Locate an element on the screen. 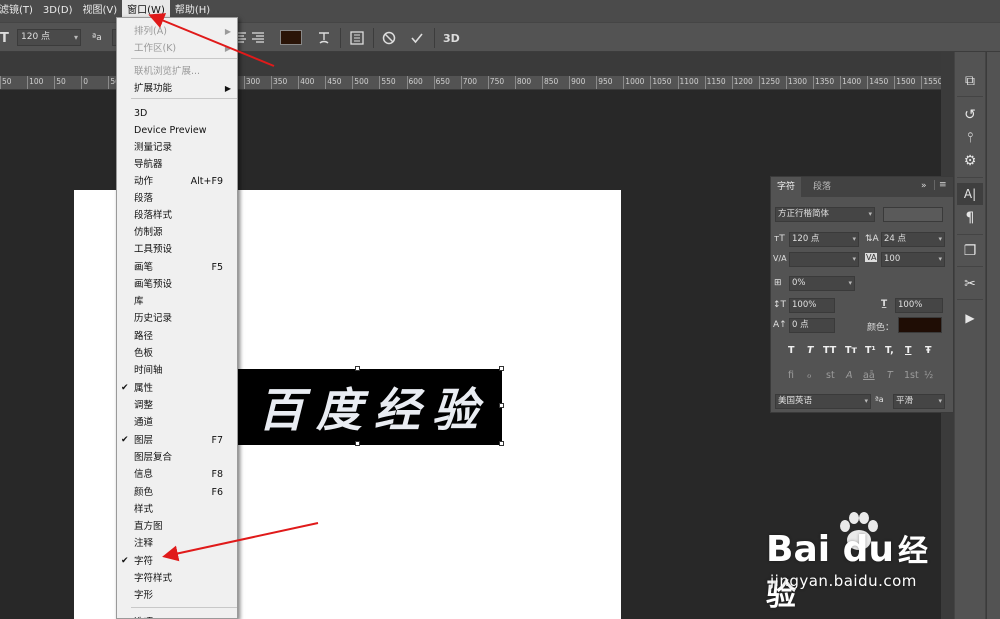  watermark-logo-latin: Bai du is located at coordinates (830, 549).